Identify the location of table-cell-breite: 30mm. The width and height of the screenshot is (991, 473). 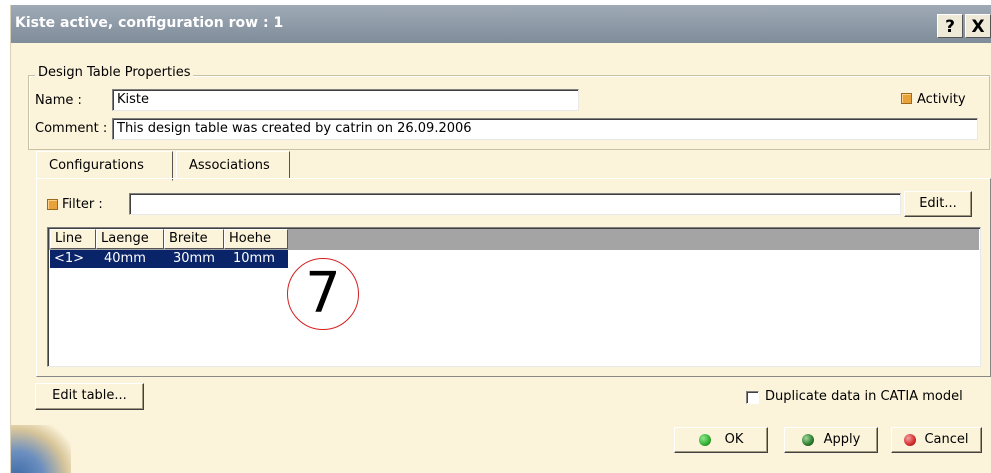
(194, 258).